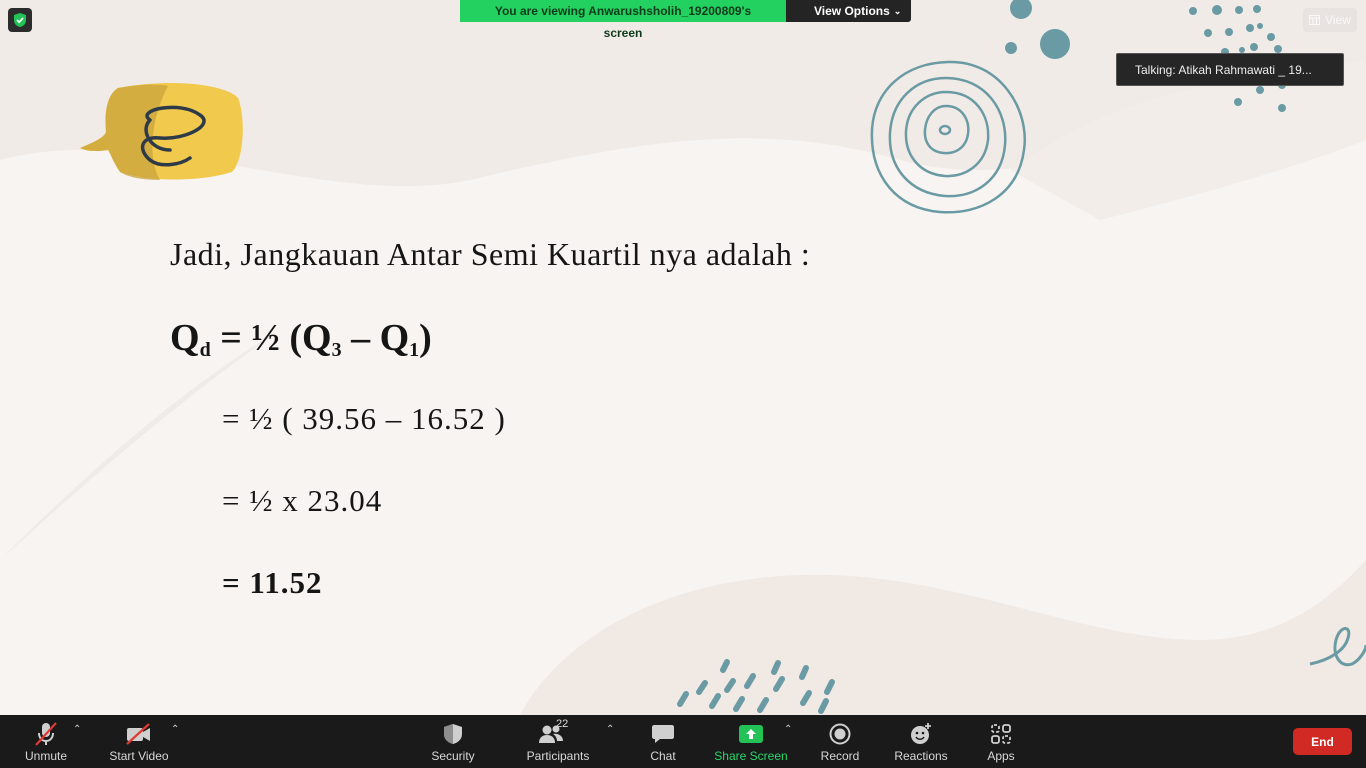 This screenshot has width=1366, height=768. What do you see at coordinates (425, 338) in the screenshot?
I see `formula-end: )` at bounding box center [425, 338].